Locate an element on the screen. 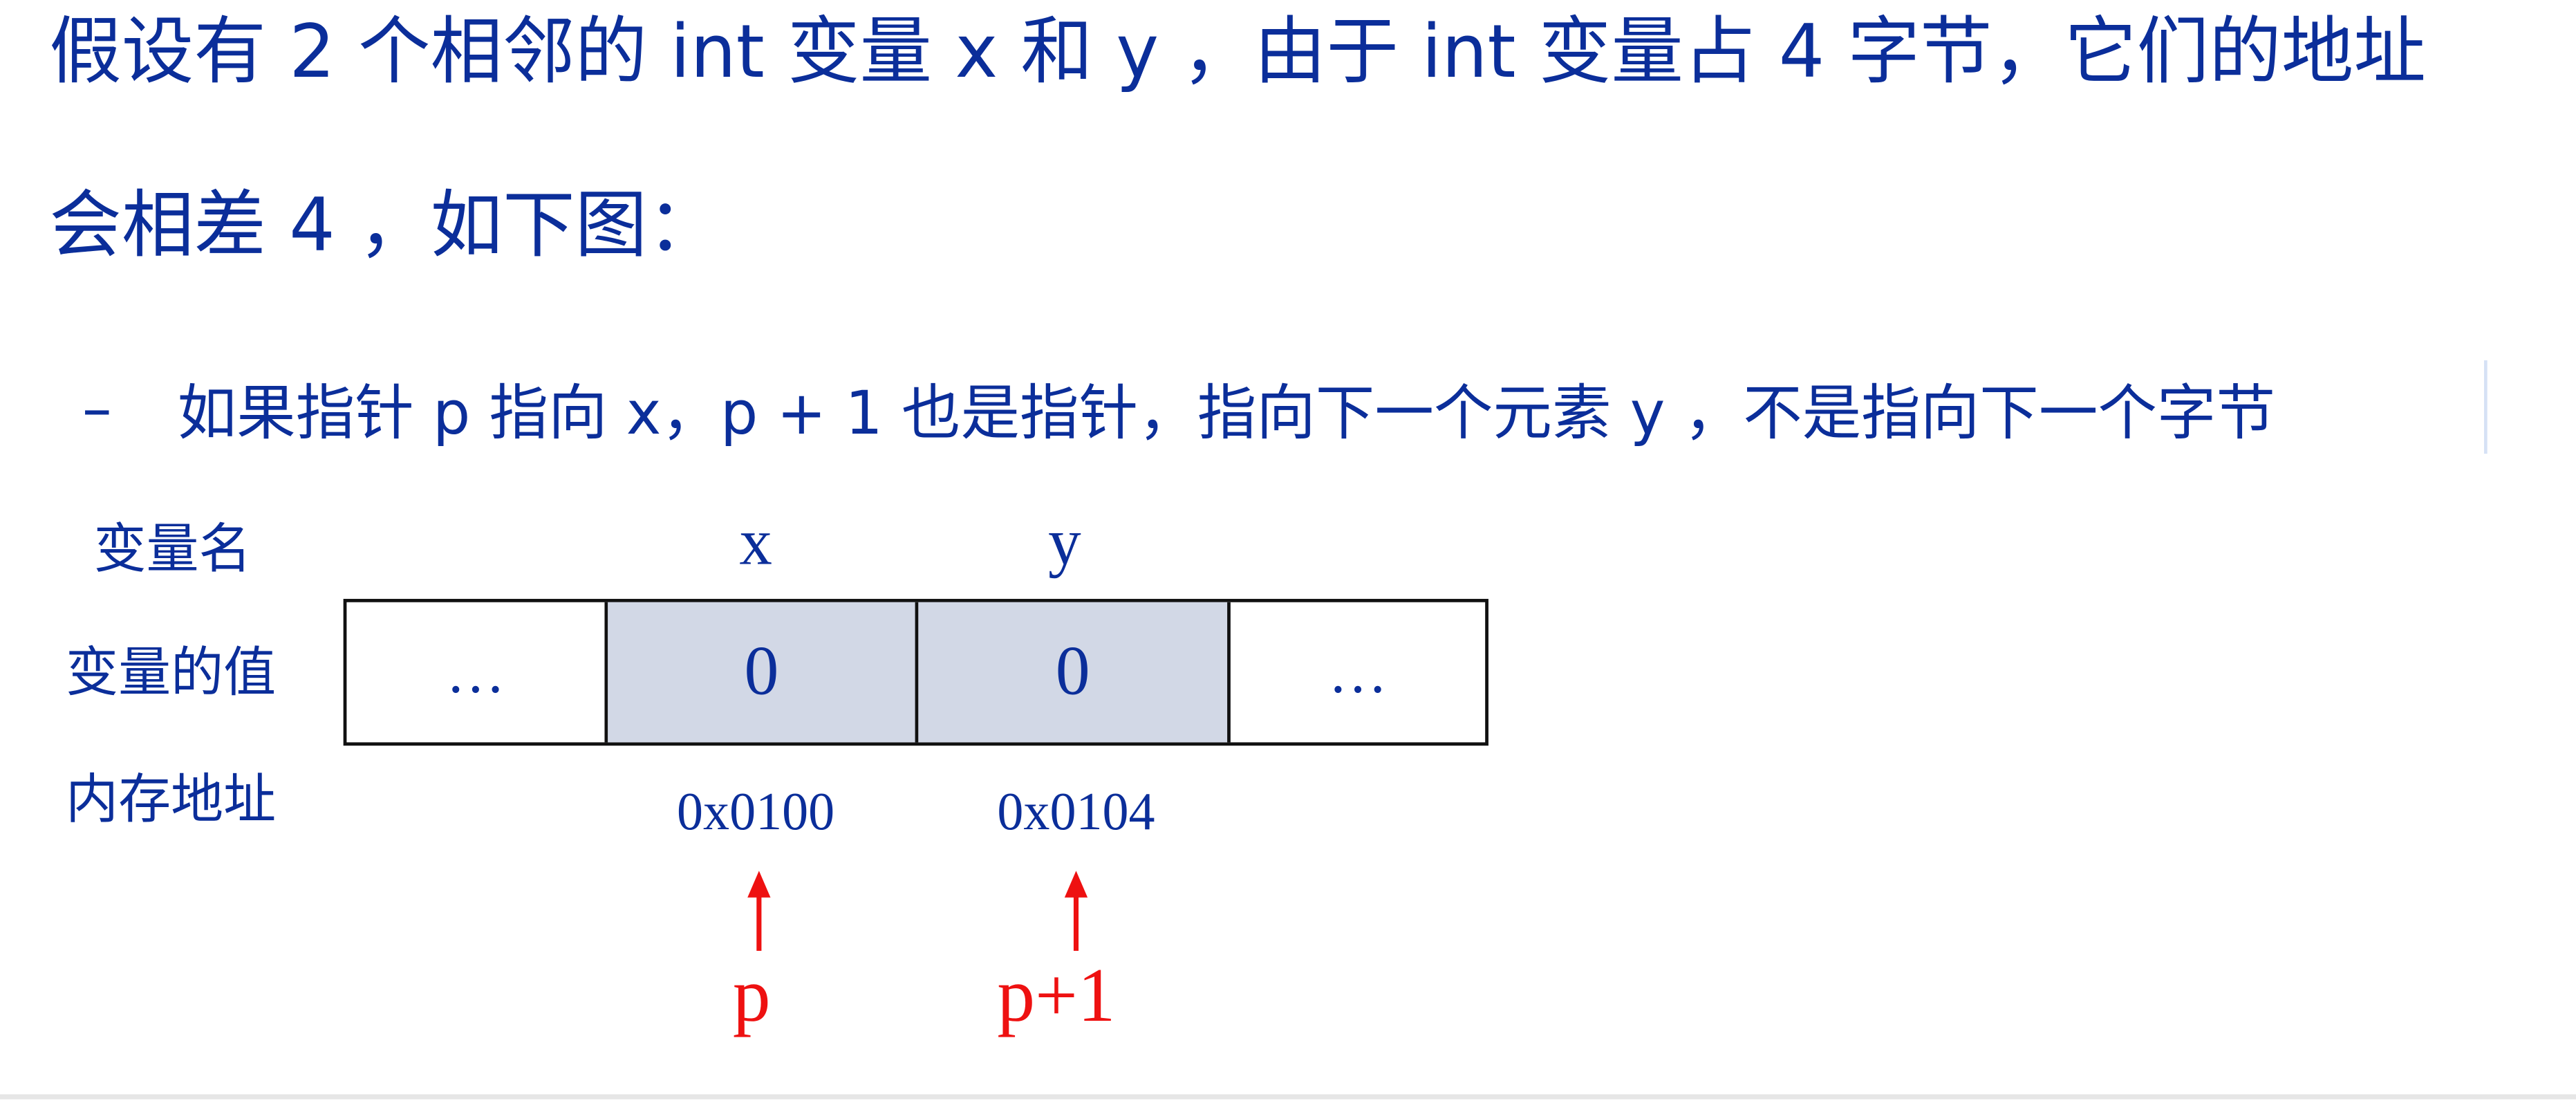  memory-cell-x: 0 is located at coordinates (763, 672).